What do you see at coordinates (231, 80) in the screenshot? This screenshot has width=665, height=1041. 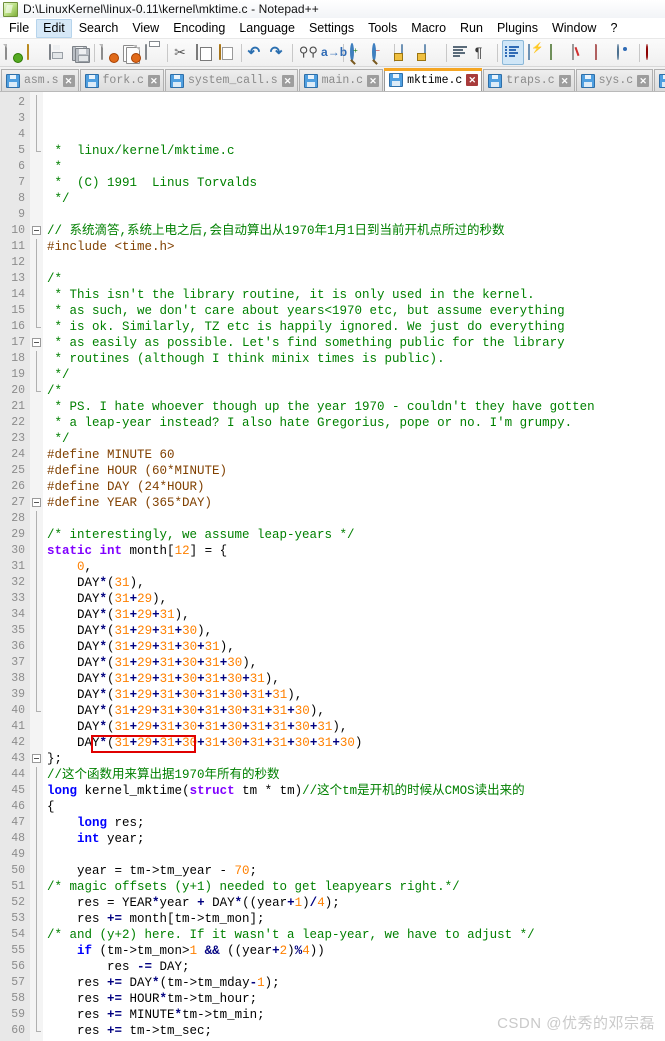 I see `tab-system_call-s: system_call.s ✕` at bounding box center [231, 80].